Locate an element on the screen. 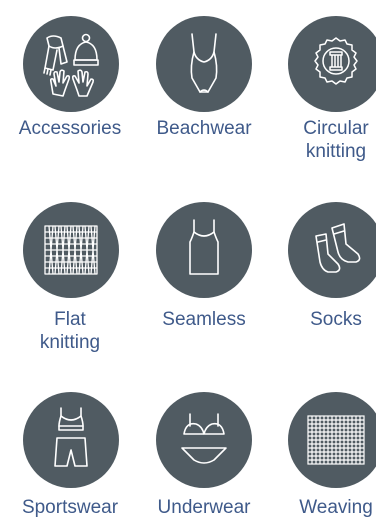 The image size is (376, 519). category-label-line: Underwear is located at coordinates (204, 507).